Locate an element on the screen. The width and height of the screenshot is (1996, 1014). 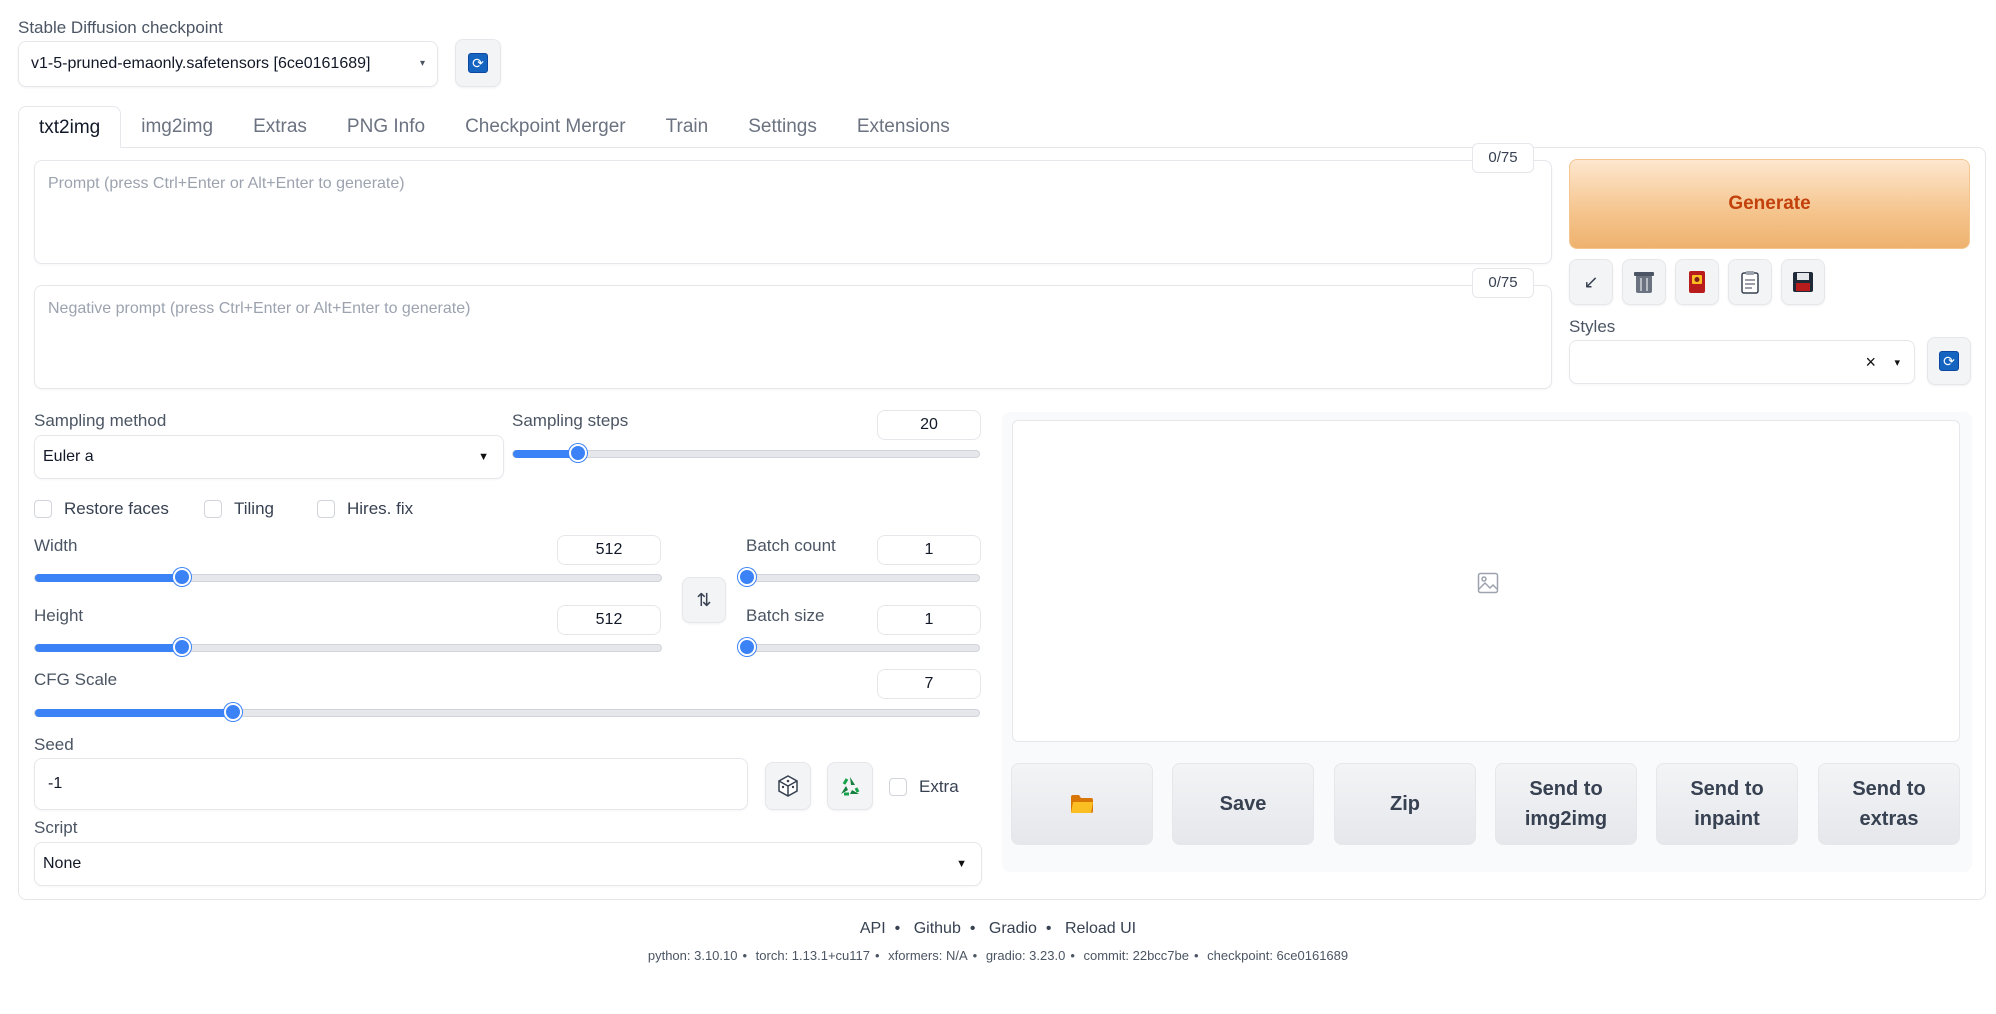
prompt-token-counter: 0/75 is located at coordinates (1503, 158).